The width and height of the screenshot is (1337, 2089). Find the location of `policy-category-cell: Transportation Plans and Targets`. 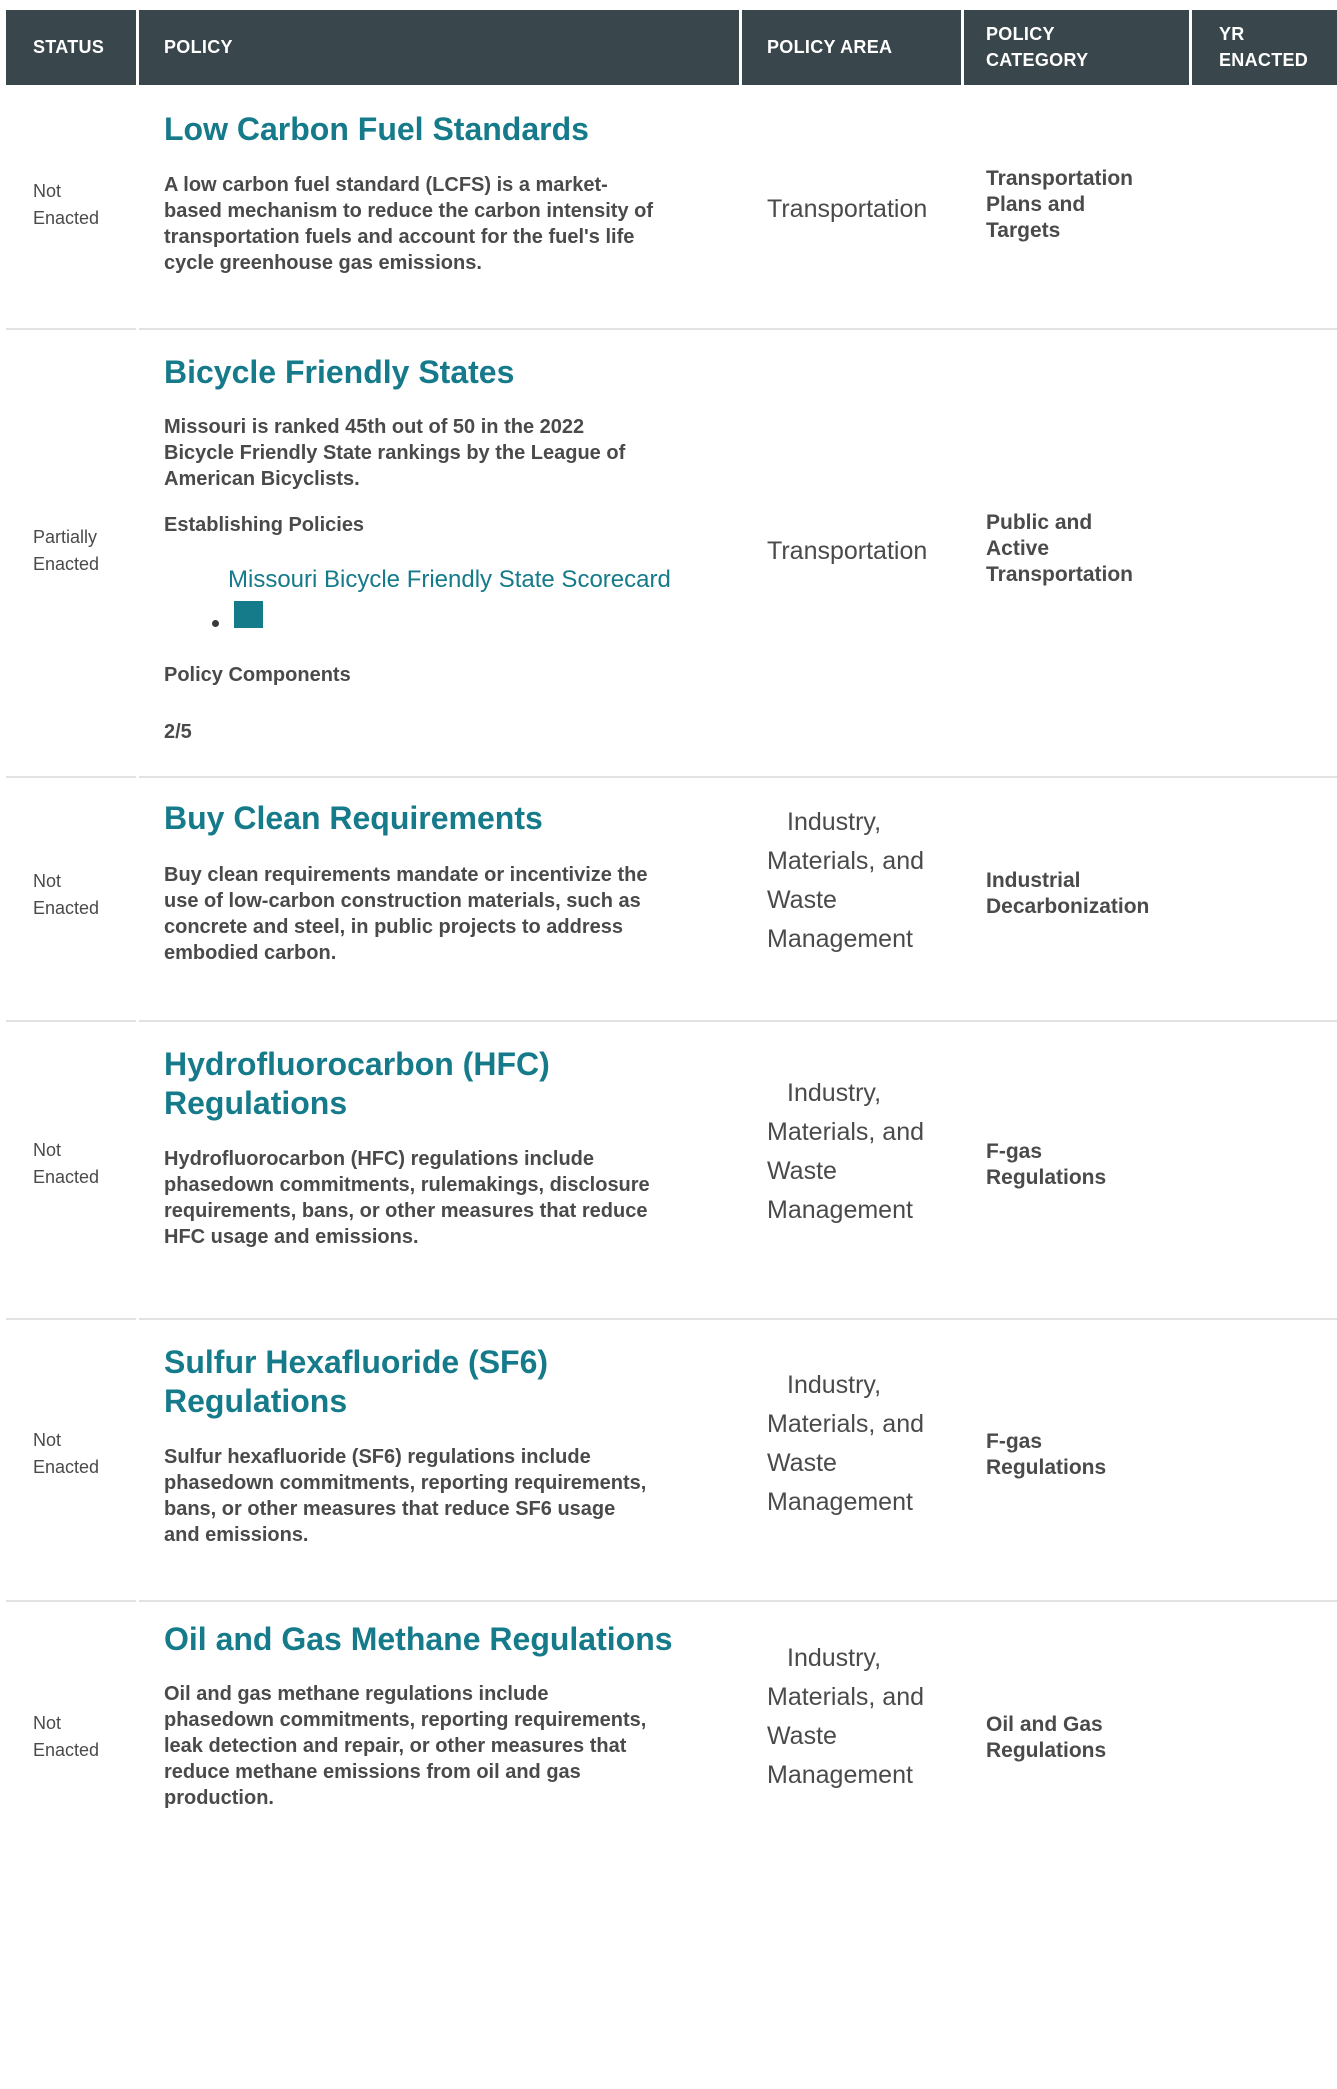

policy-category-cell: Transportation Plans and Targets is located at coordinates (1060, 204).